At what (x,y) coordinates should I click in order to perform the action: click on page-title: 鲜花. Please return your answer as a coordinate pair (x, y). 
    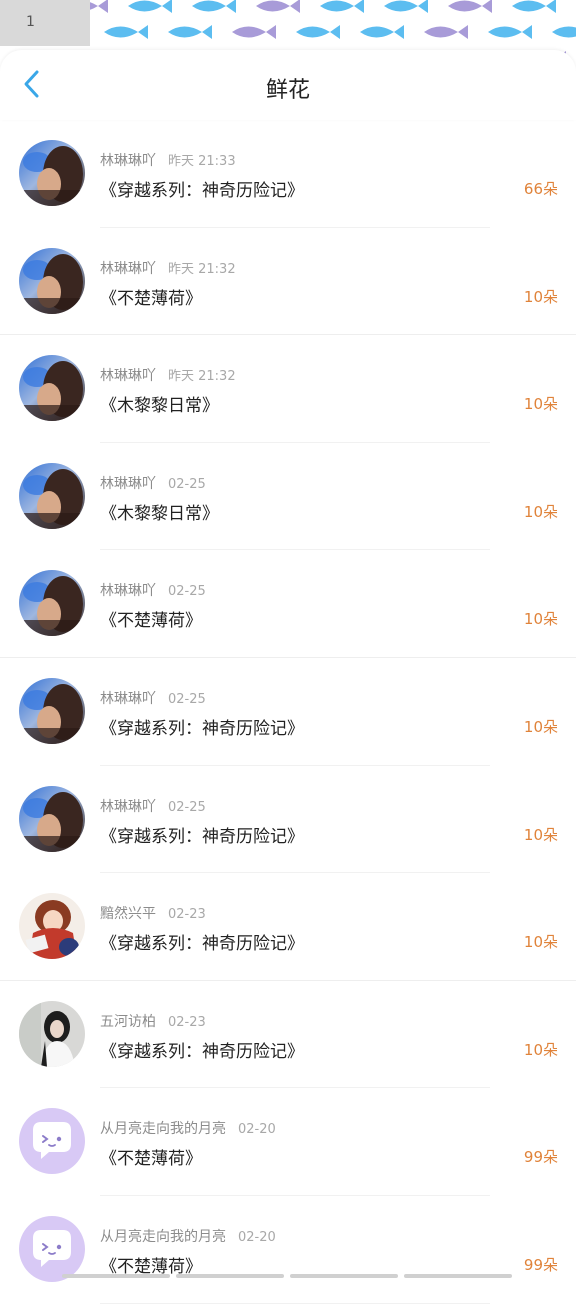
    Looking at the image, I should click on (287, 90).